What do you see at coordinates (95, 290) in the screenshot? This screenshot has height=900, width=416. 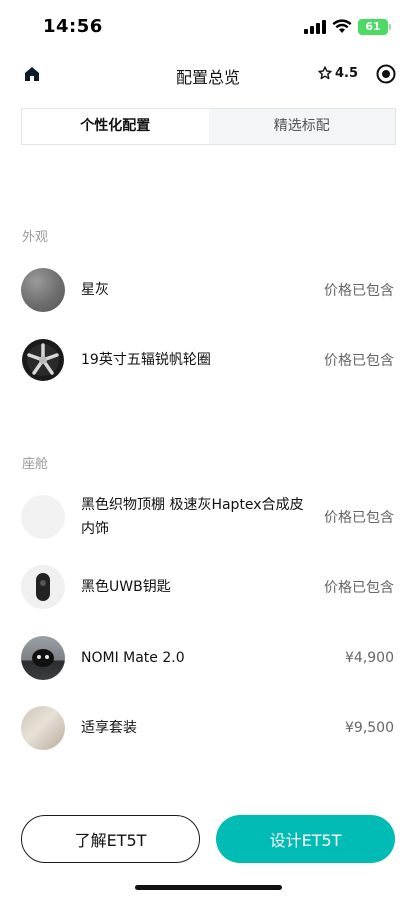 I see `item-name: 星灰` at bounding box center [95, 290].